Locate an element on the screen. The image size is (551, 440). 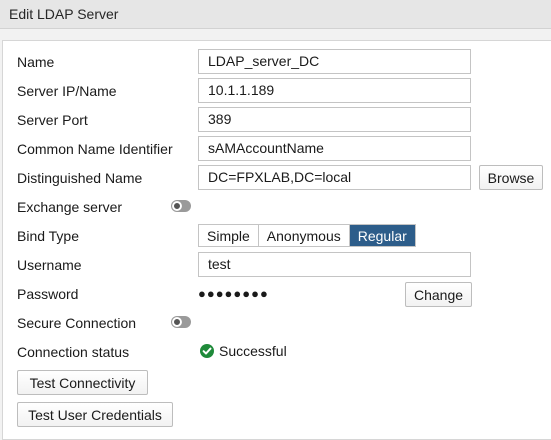
distinguished-name-input: DC=FPXLAB,DC=local is located at coordinates (334, 177).